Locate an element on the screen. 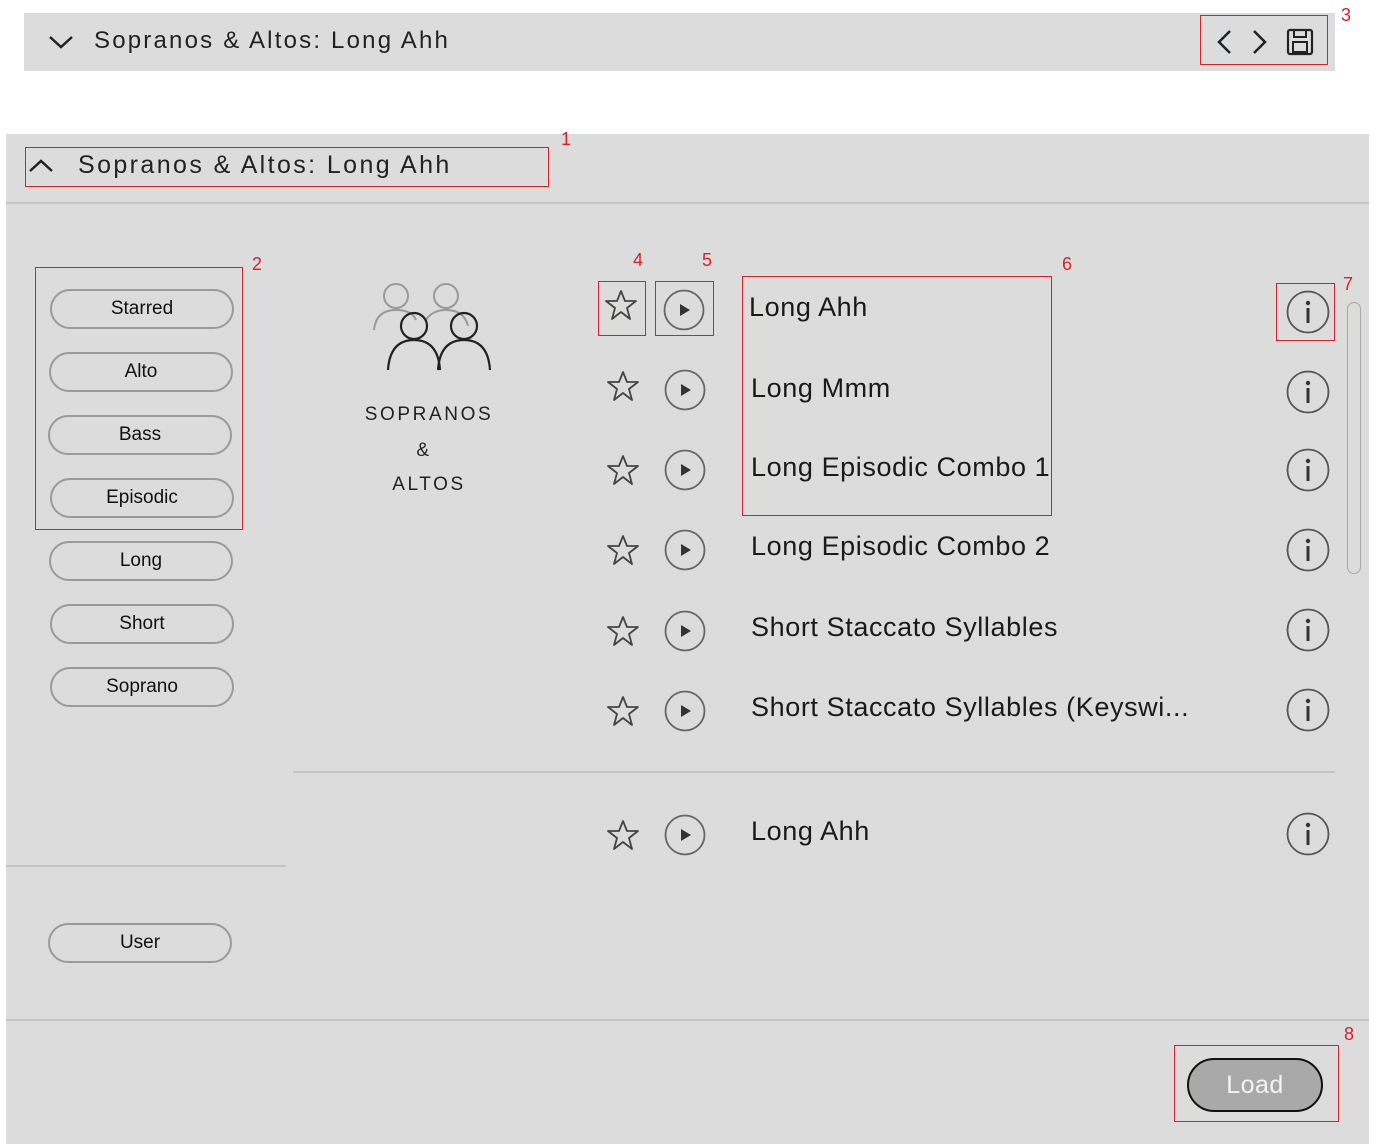 This screenshot has width=1377, height=1144. category-label-line3: ALTOS is located at coordinates (429, 484).